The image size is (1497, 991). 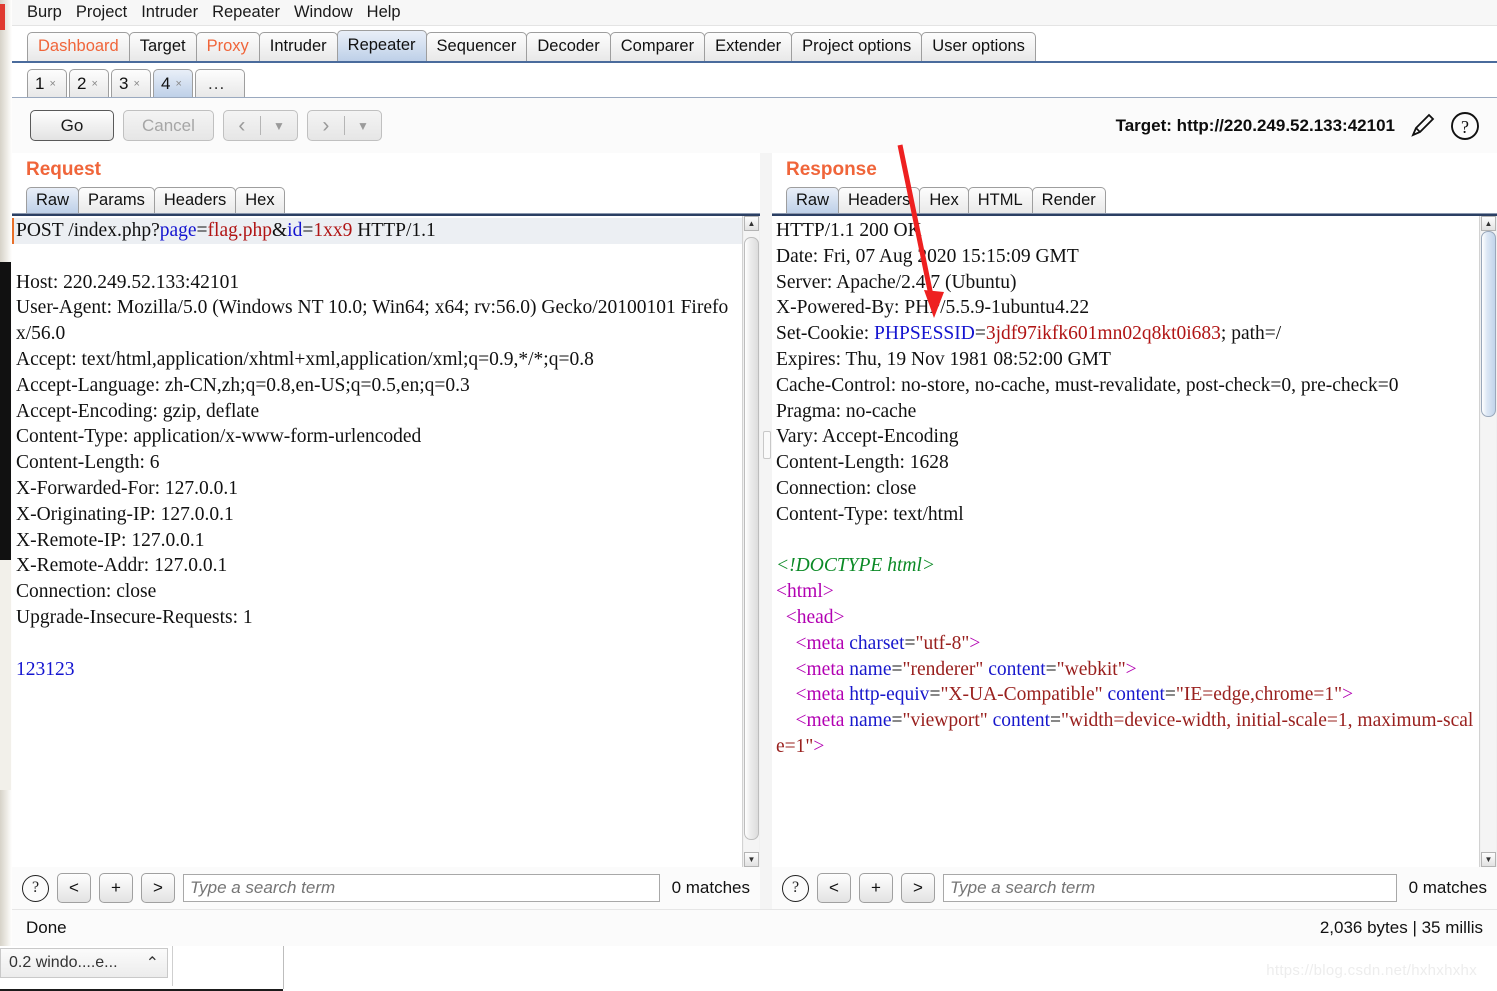 I want to click on repeater-tab-1: 1 ×, so click(x=47, y=83).